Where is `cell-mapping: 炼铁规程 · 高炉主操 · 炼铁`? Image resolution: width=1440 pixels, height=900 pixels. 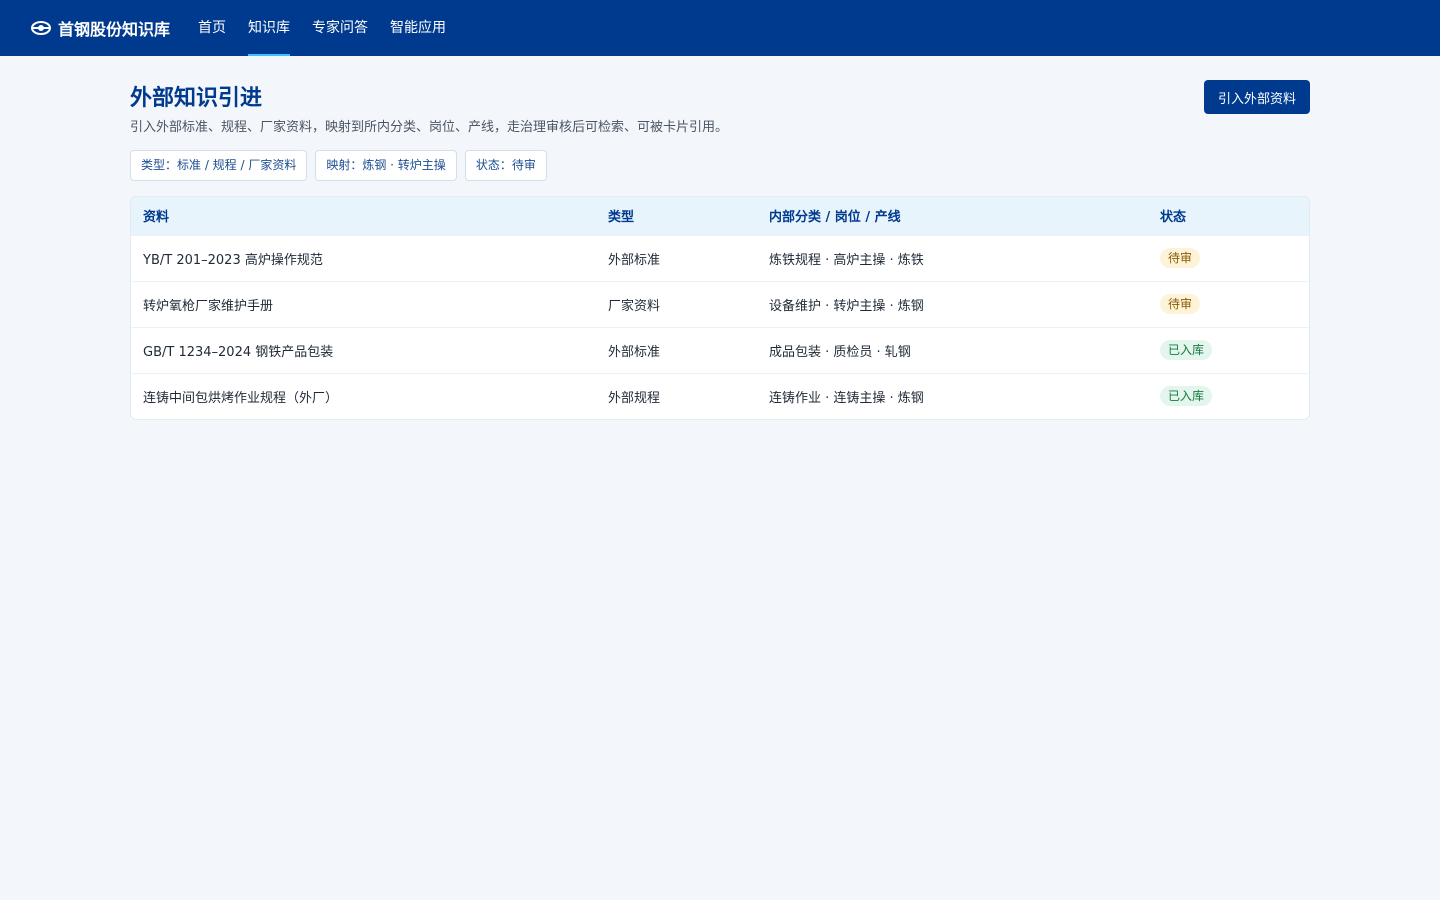 cell-mapping: 炼铁规程 · 高炉主操 · 炼铁 is located at coordinates (846, 260).